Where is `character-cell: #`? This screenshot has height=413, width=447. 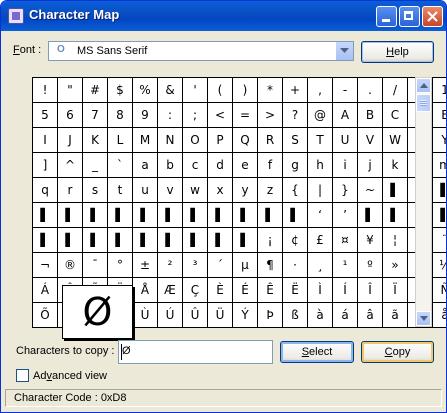
character-cell: # is located at coordinates (95, 90).